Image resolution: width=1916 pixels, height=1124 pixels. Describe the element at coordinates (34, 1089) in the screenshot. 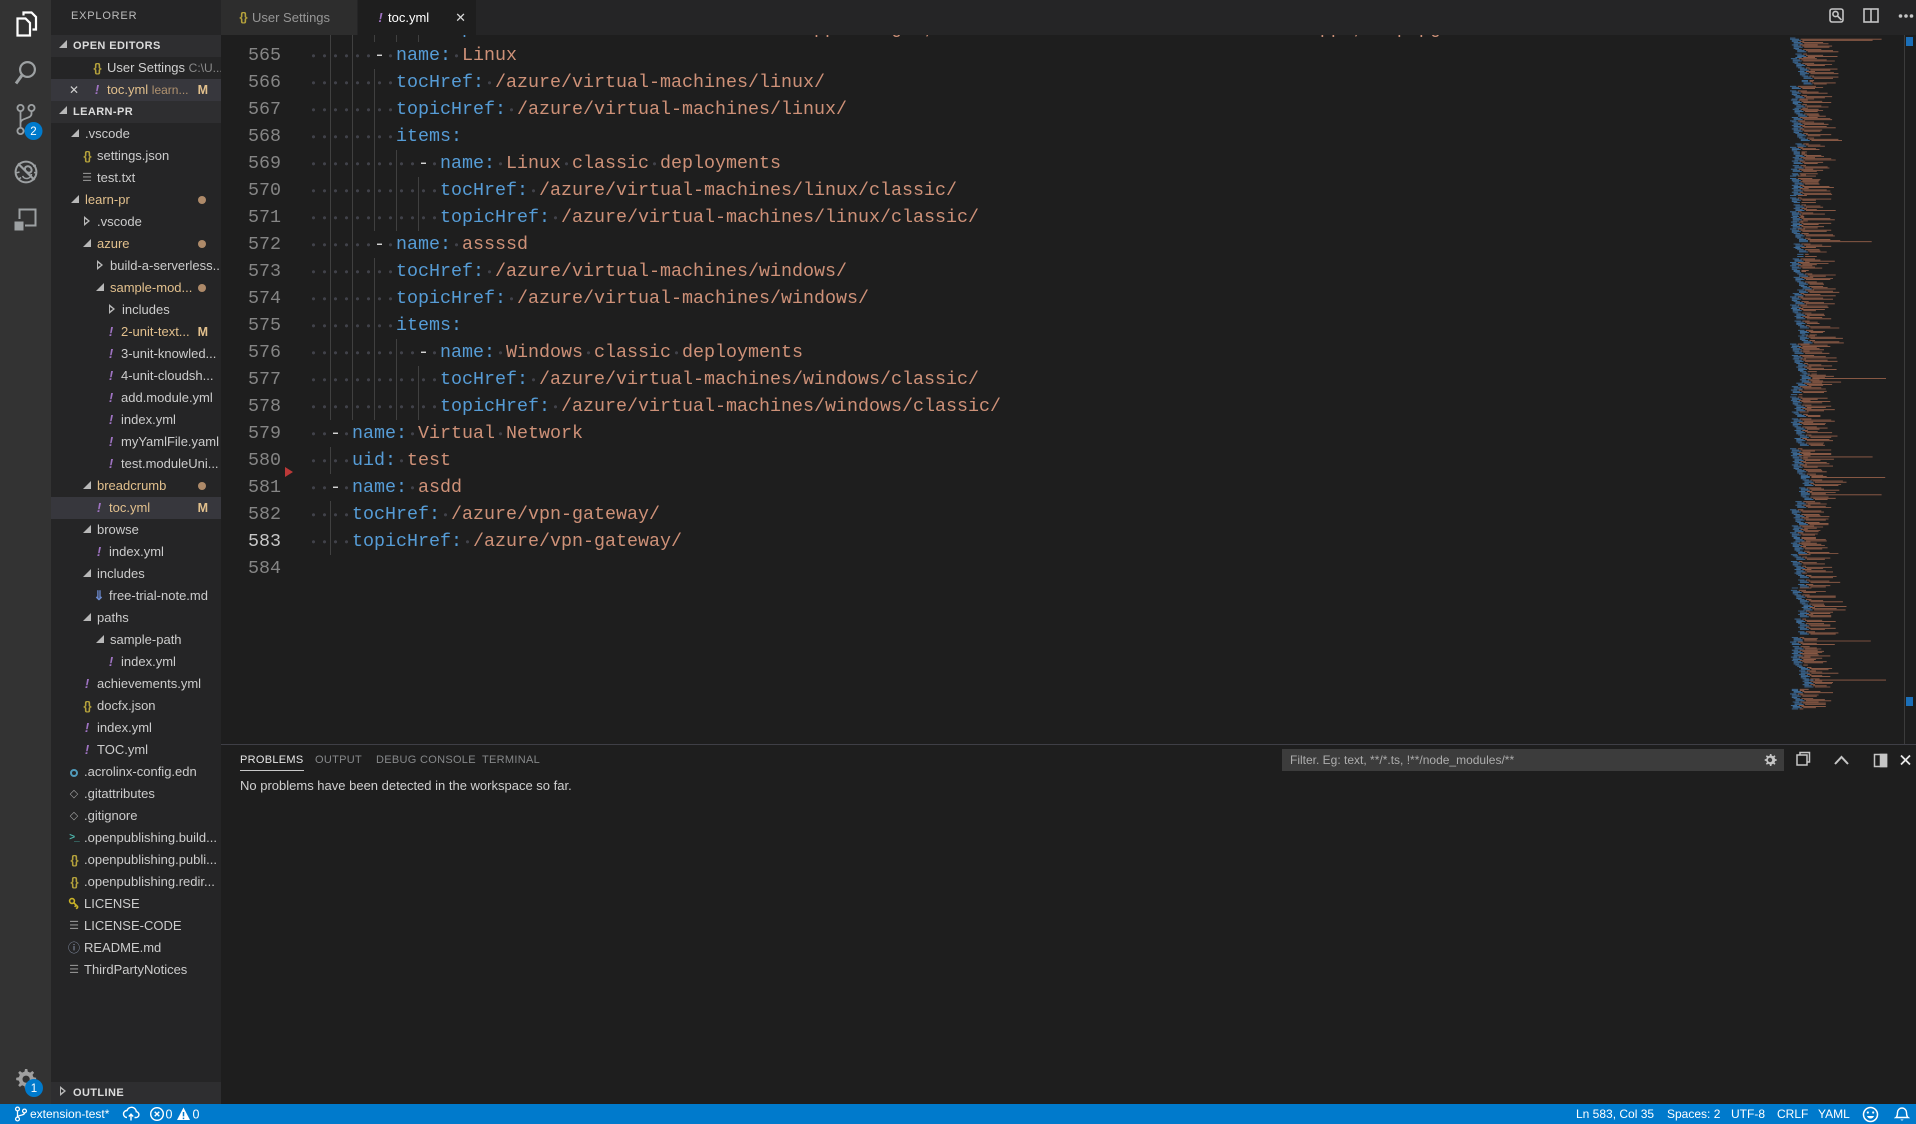

I see `svg-text: 1` at that location.